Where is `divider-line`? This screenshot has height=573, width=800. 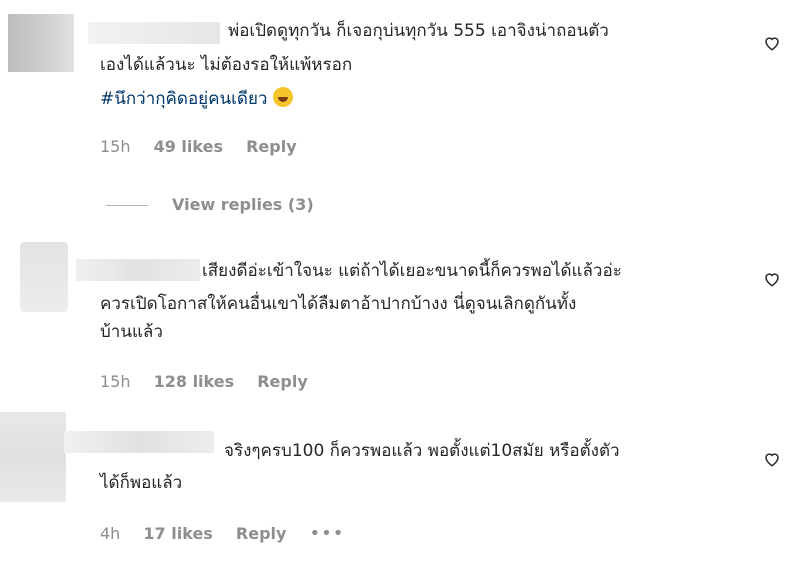
divider-line is located at coordinates (127, 205).